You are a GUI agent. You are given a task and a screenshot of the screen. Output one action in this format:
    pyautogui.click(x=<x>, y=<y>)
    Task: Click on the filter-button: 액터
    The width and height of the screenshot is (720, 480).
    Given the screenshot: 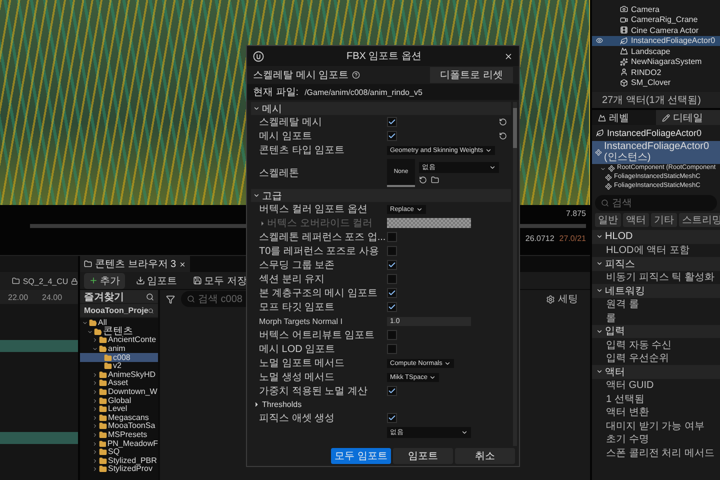 What is the action you would take?
    pyautogui.click(x=636, y=220)
    